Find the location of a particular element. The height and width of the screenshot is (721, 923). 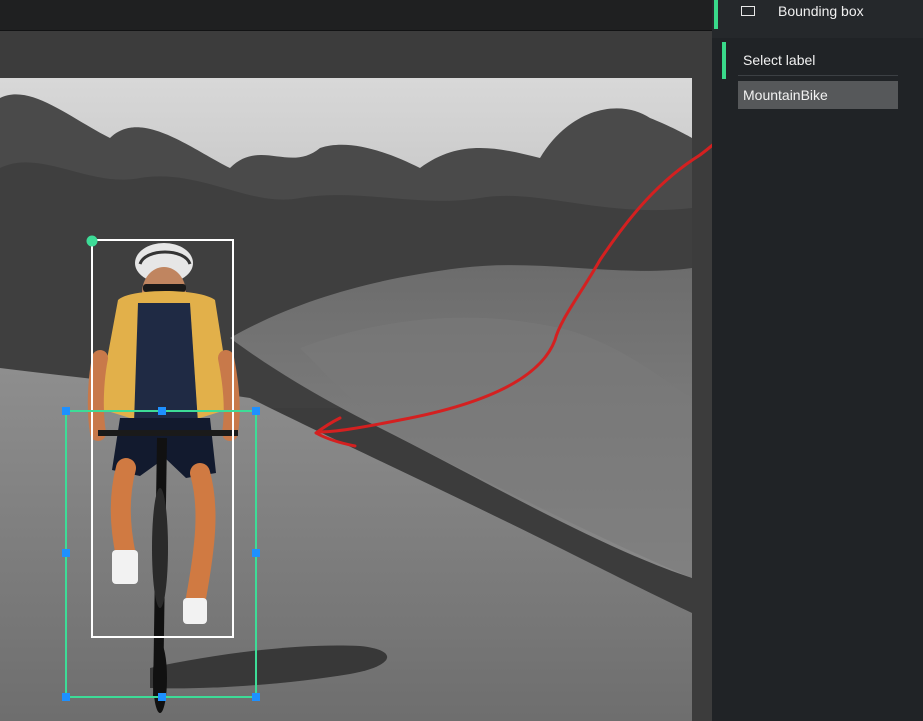

divider is located at coordinates (818, 75).